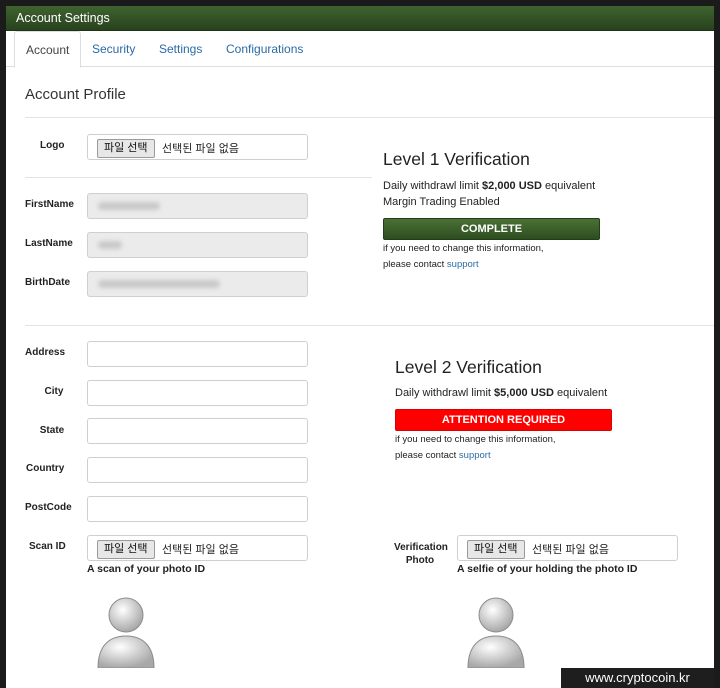 This screenshot has height=688, width=720. Describe the element at coordinates (197, 393) in the screenshot. I see `city-input` at that location.